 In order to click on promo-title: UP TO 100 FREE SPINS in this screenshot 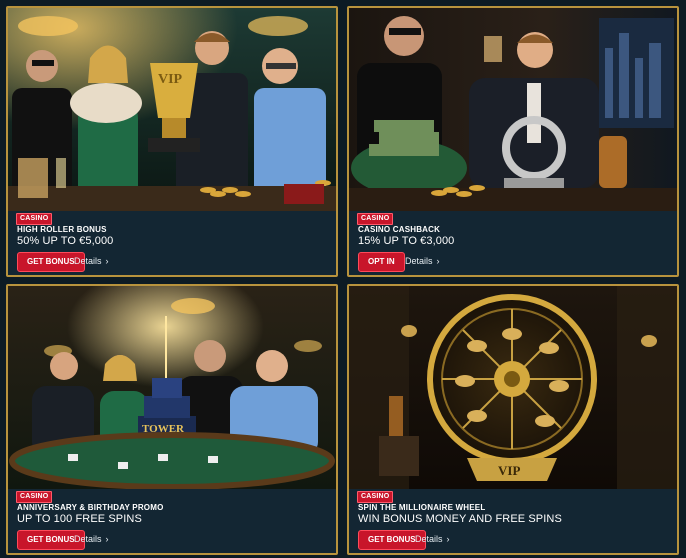, I will do `click(79, 519)`.